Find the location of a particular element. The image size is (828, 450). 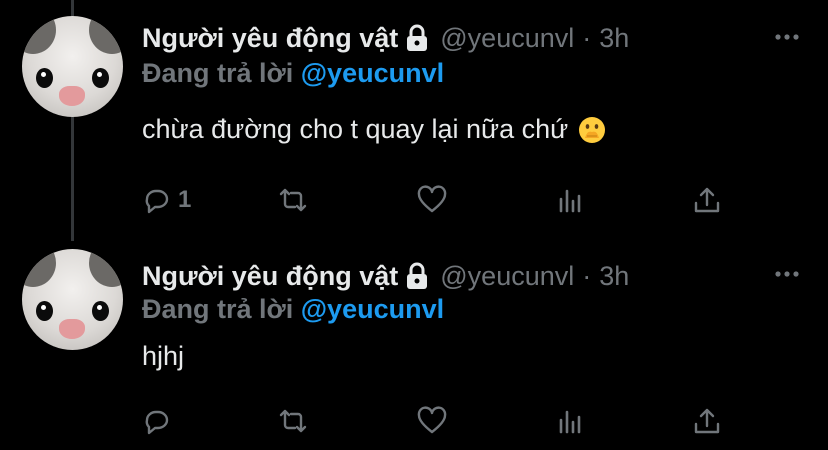

reply-button: 1 is located at coordinates (166, 200).